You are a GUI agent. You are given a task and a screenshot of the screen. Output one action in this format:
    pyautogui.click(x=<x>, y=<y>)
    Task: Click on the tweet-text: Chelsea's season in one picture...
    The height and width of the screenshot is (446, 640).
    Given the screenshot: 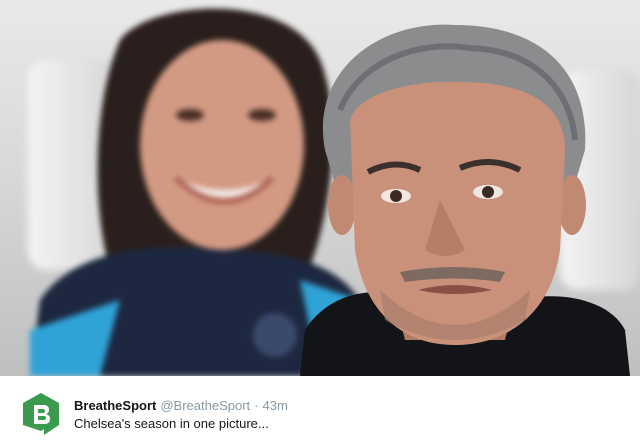 What is the action you would take?
    pyautogui.click(x=171, y=423)
    